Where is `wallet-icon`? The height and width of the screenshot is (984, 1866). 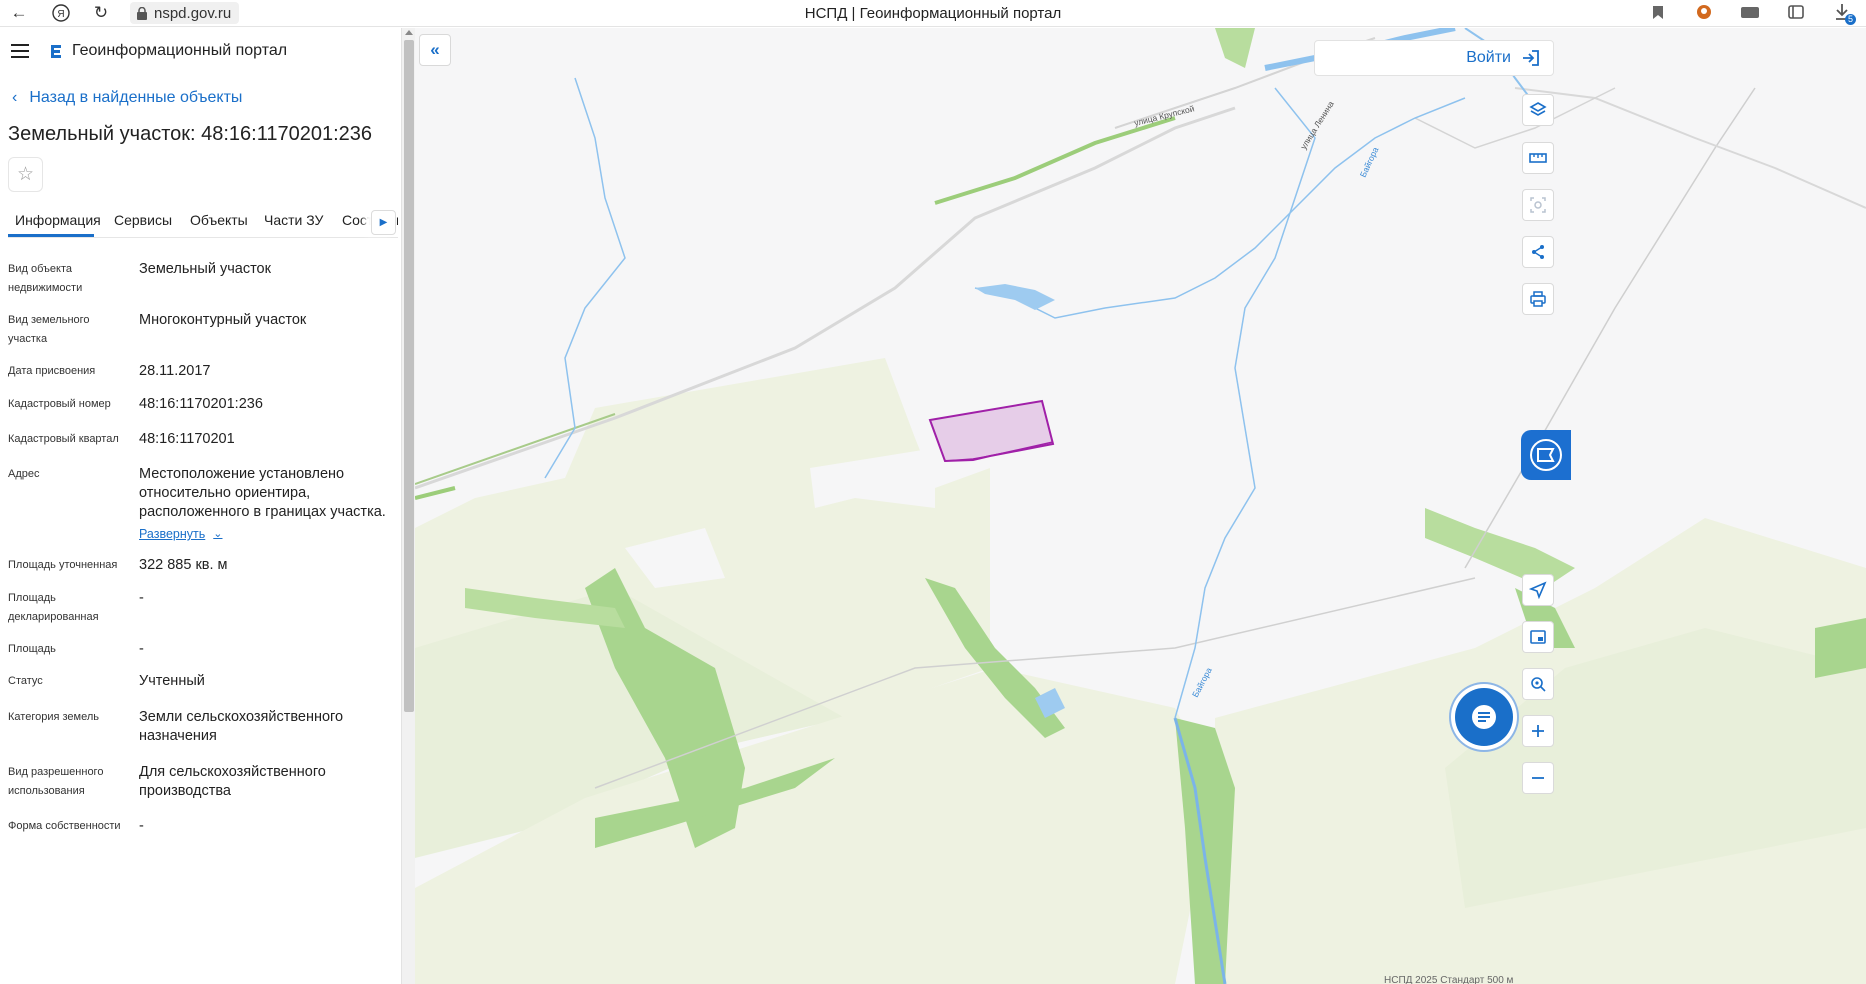 wallet-icon is located at coordinates (1750, 12).